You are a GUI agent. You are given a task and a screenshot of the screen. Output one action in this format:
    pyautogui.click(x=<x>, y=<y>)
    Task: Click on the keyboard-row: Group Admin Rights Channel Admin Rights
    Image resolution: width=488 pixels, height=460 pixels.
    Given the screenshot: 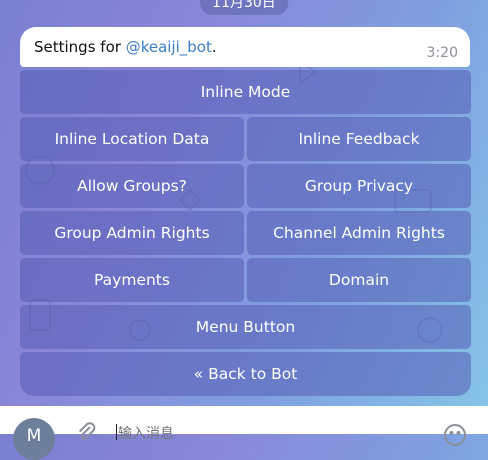 What is the action you would take?
    pyautogui.click(x=245, y=233)
    